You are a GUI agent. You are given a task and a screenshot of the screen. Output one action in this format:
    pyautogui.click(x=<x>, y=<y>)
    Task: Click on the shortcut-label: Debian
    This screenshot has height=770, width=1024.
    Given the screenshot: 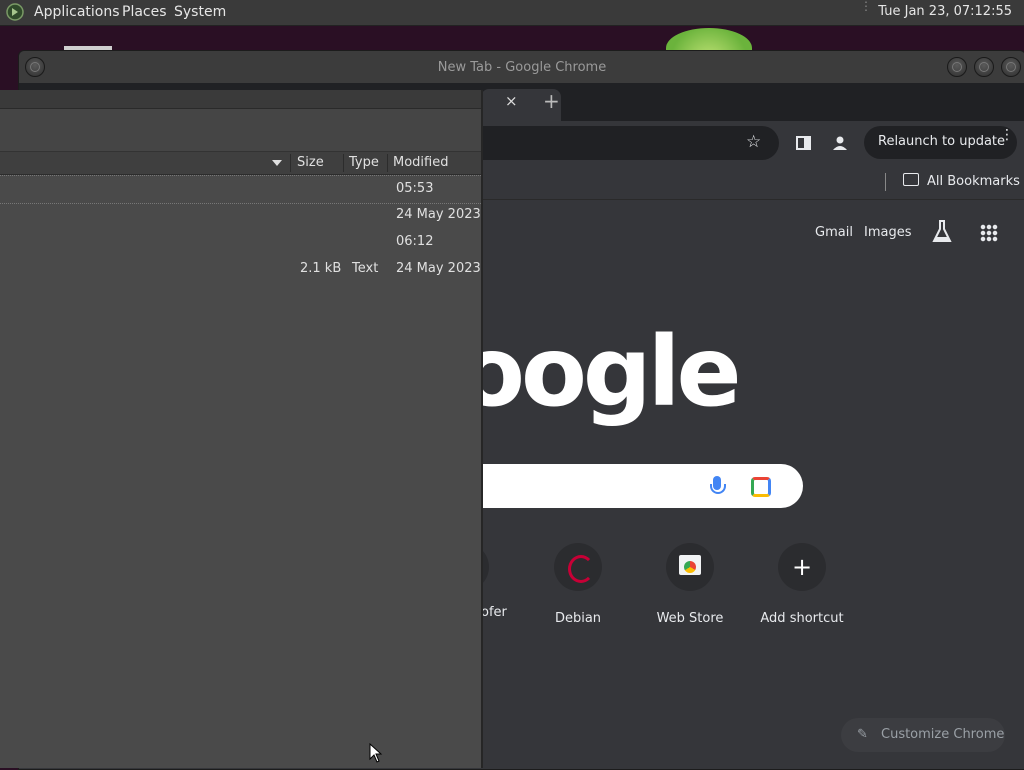 What is the action you would take?
    pyautogui.click(x=578, y=618)
    